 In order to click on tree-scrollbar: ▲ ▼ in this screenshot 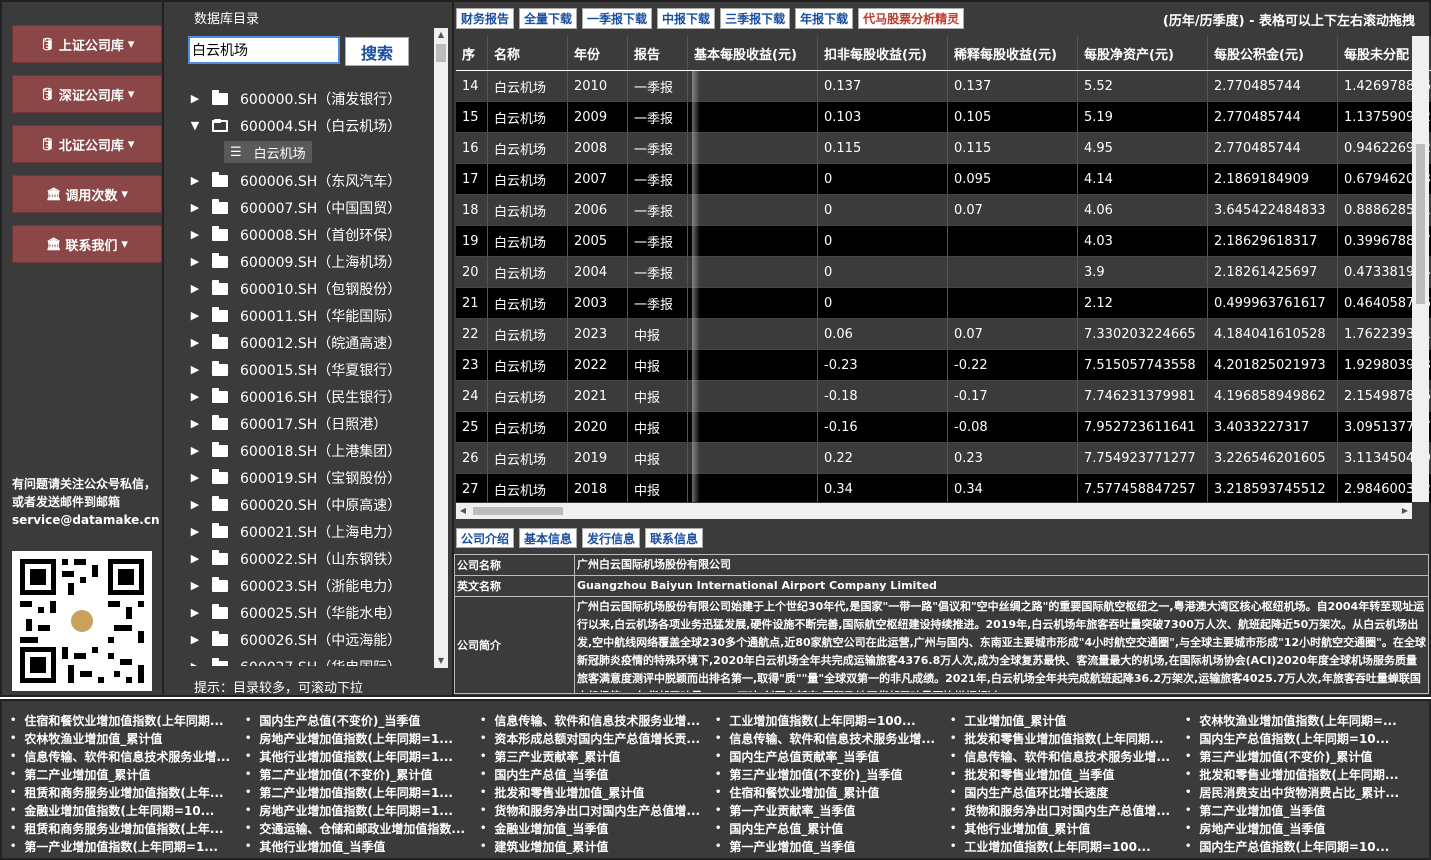, I will do `click(441, 348)`.